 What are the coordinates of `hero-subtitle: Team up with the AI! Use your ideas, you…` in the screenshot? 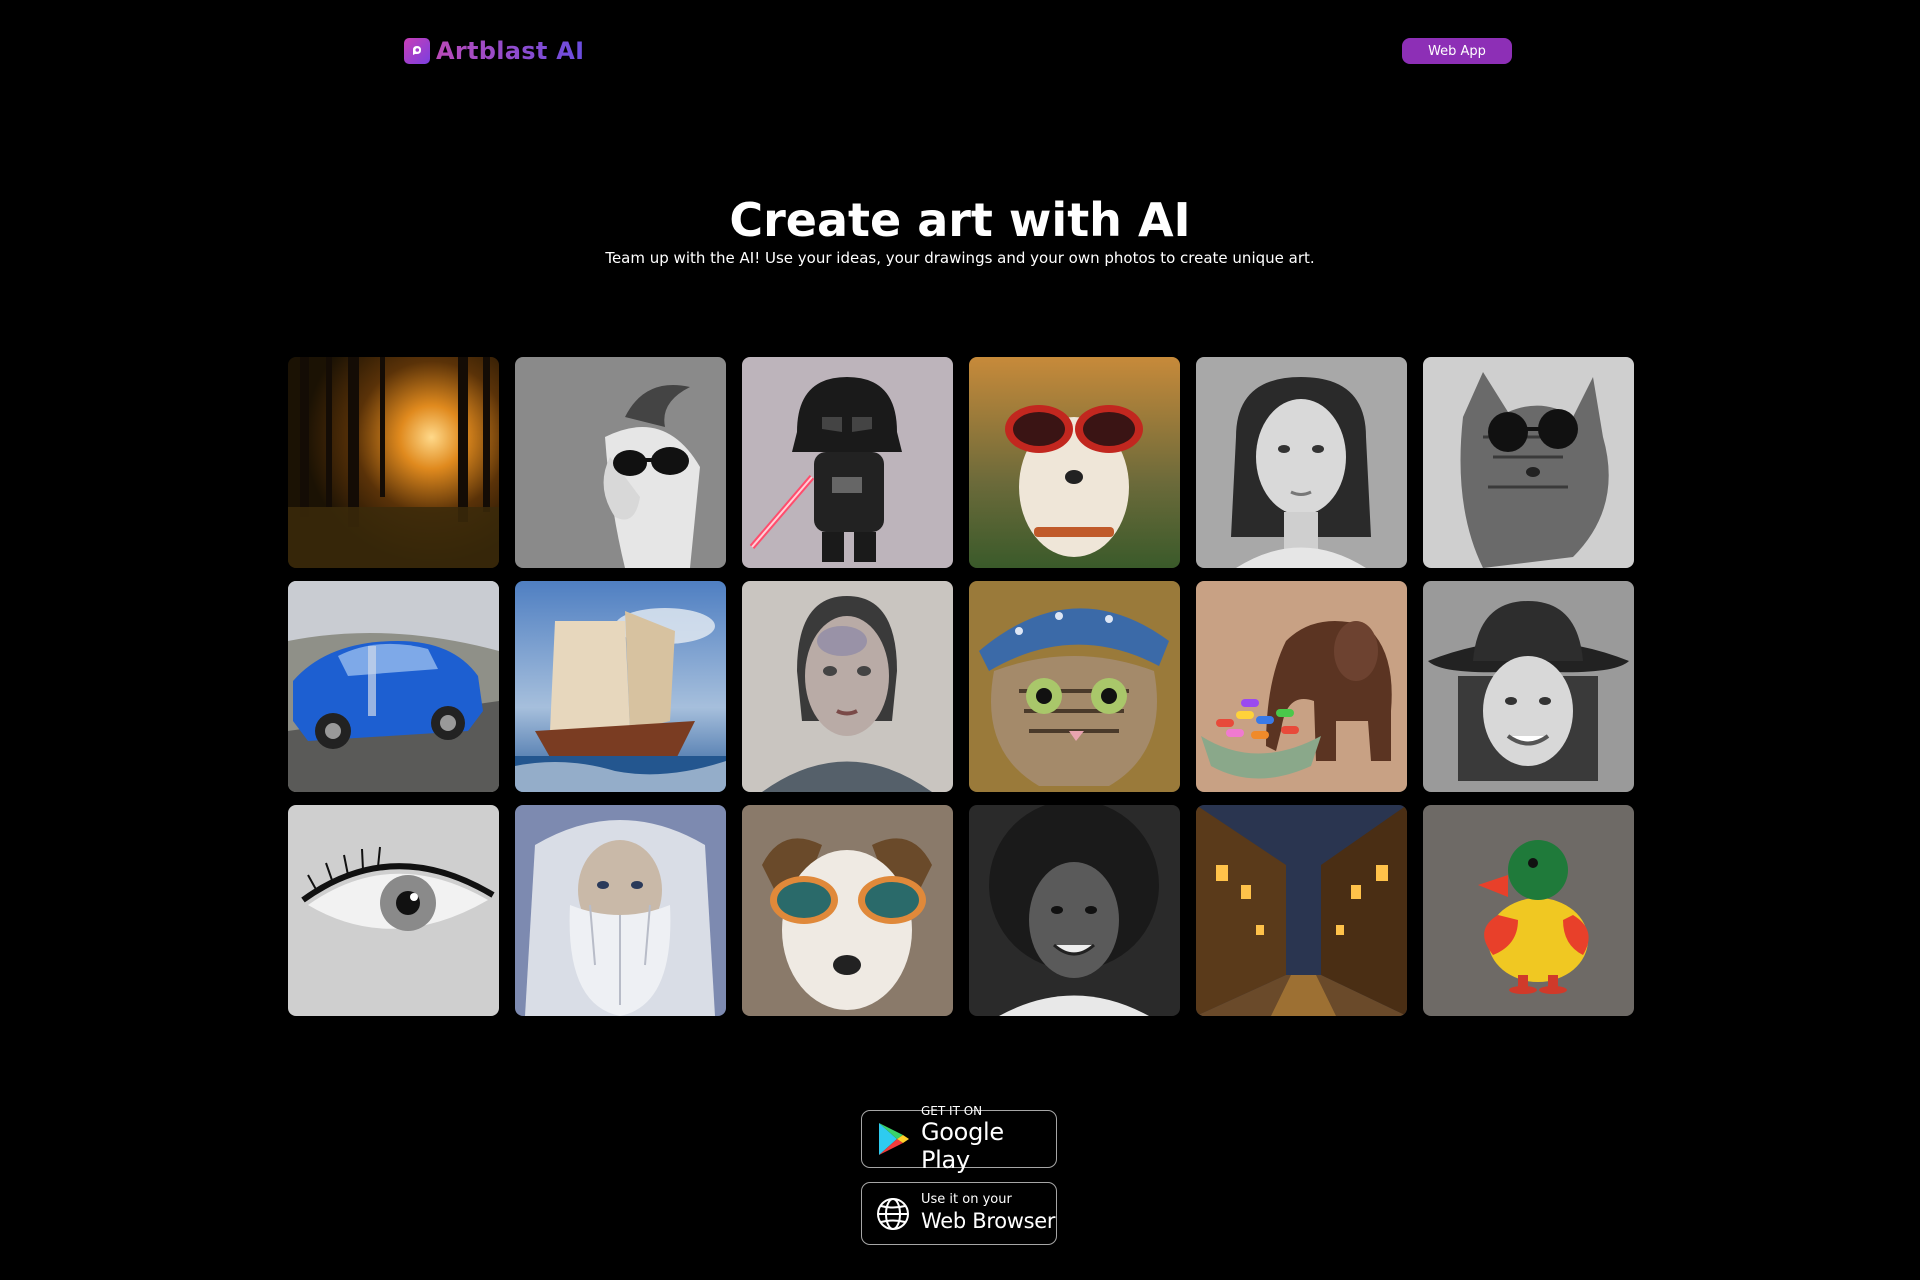 It's located at (960, 258).